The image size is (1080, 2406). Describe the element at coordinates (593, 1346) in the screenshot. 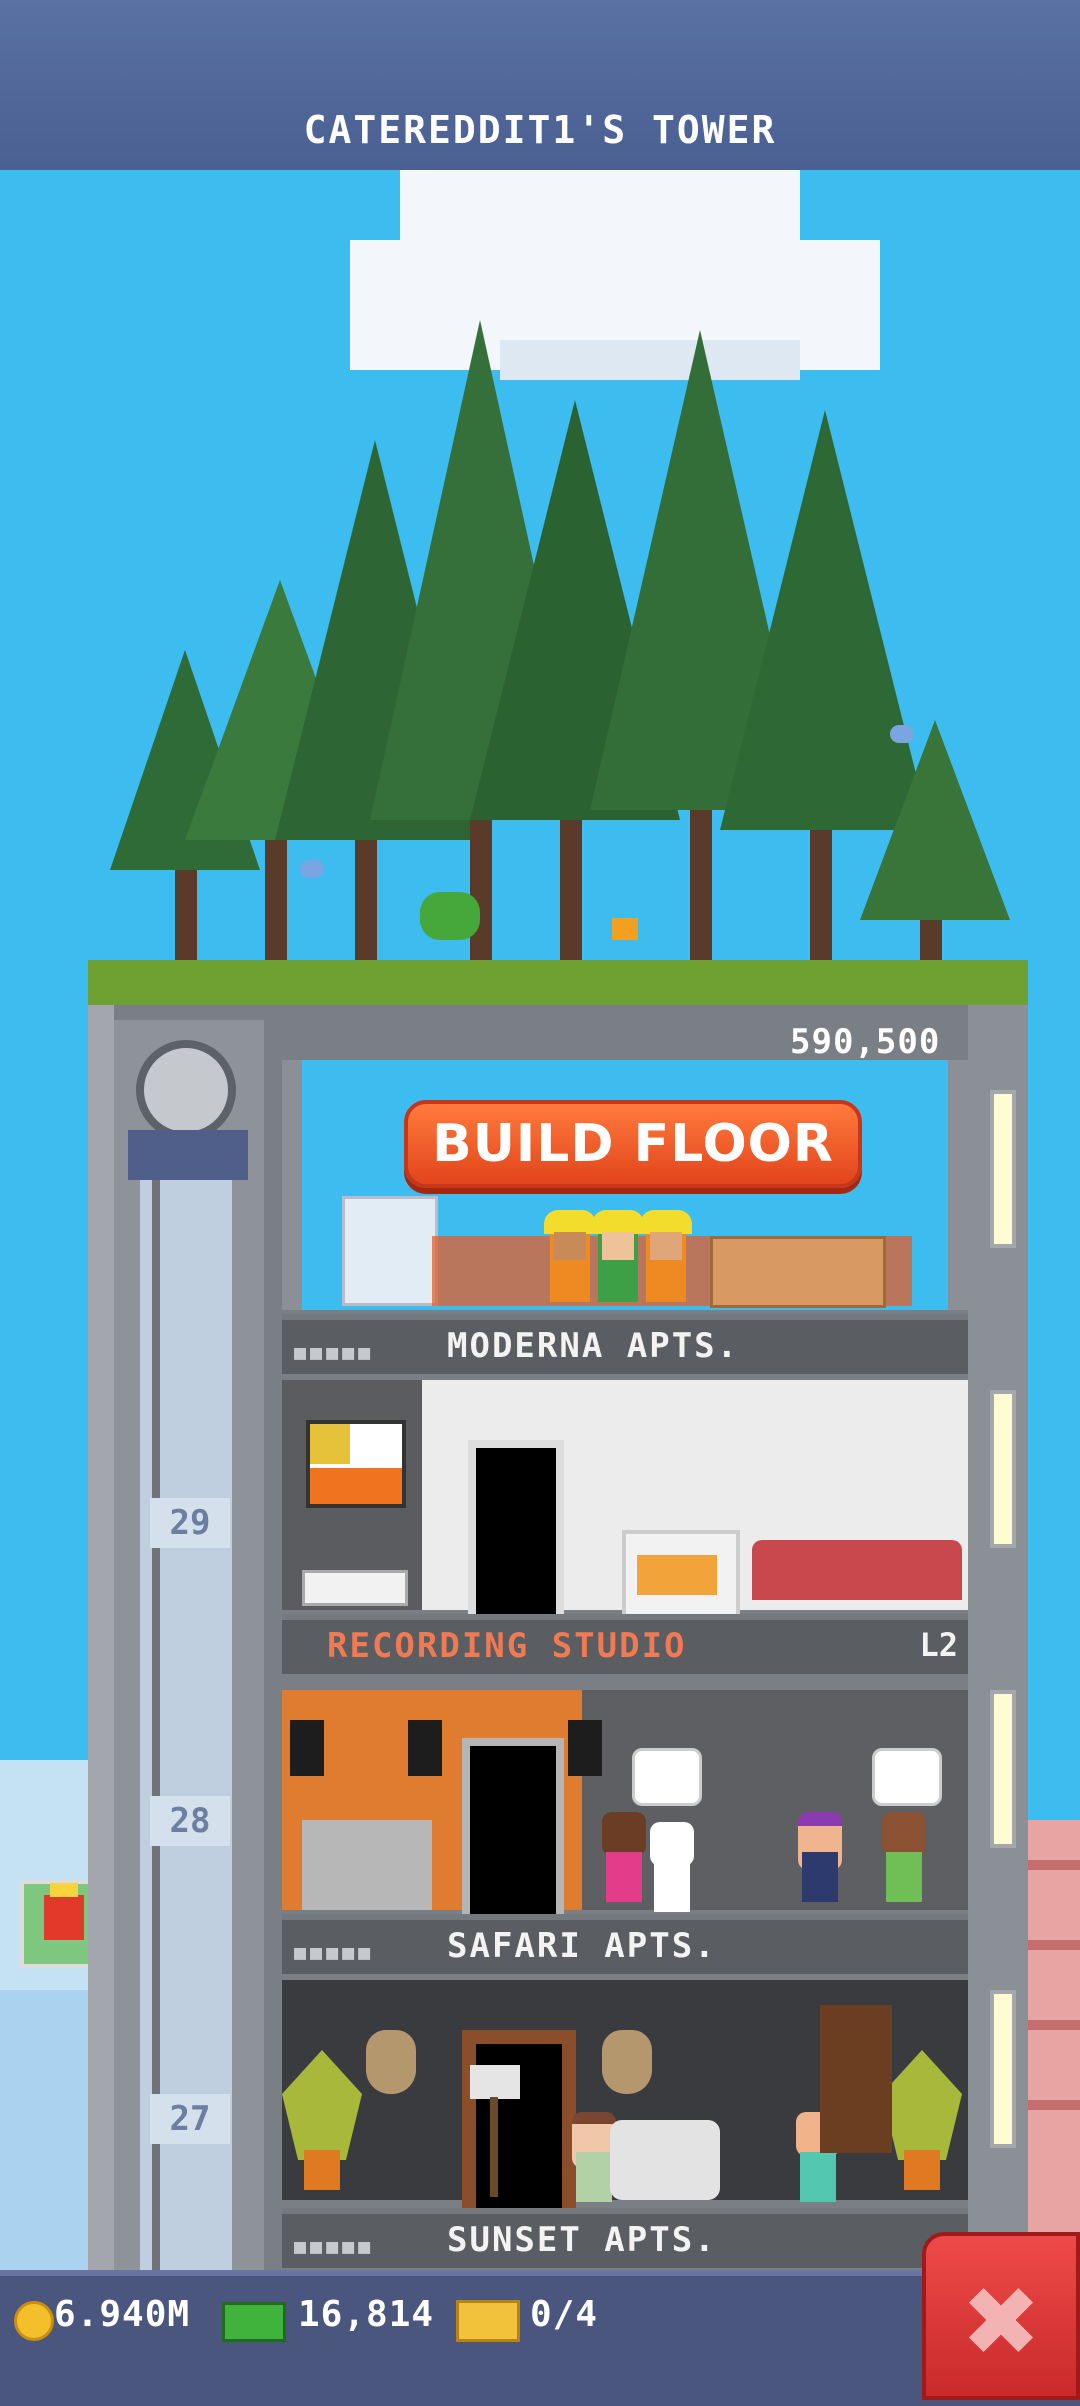

I see `floor-name: MODERNA APTS.` at that location.